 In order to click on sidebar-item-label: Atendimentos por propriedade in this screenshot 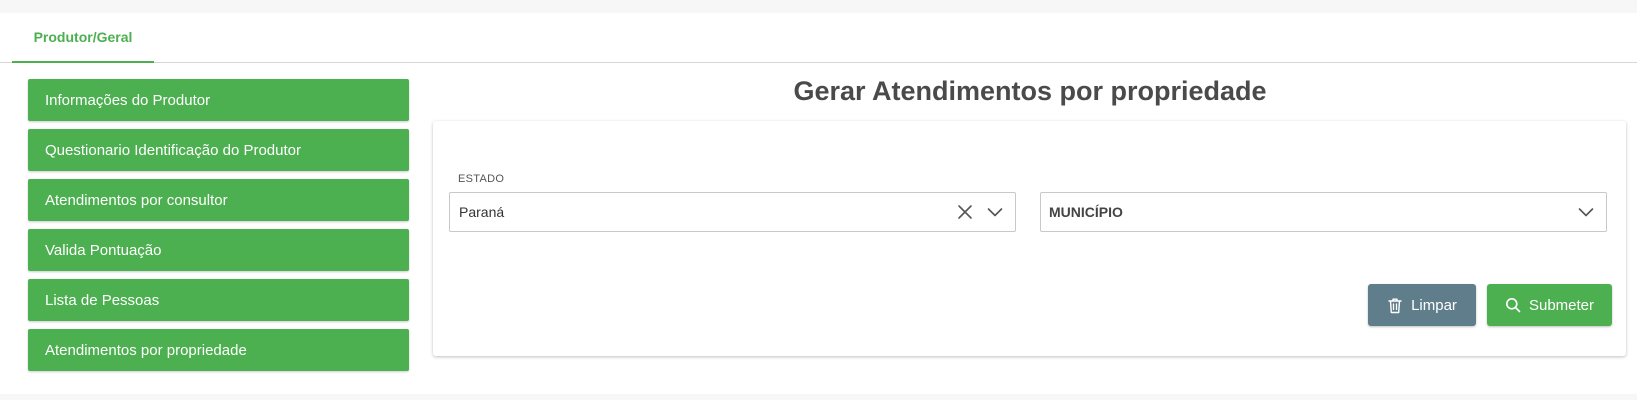, I will do `click(146, 350)`.